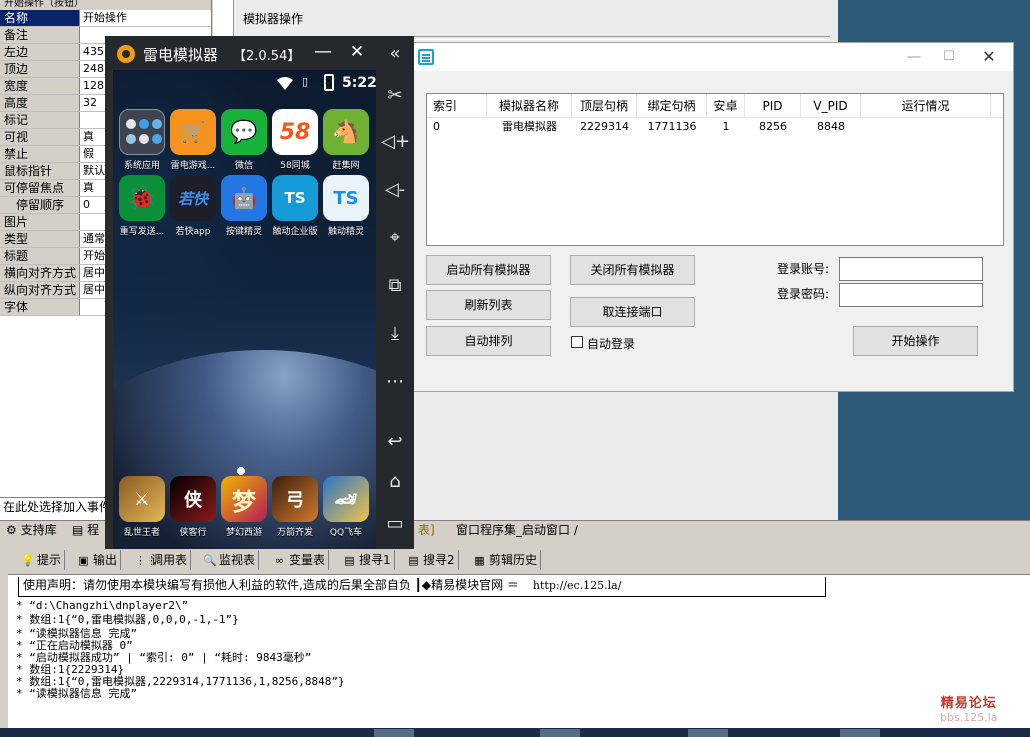 Image resolution: width=1030 pixels, height=737 pixels. Describe the element at coordinates (395, 238) in the screenshot. I see `location-icon: ⌖` at that location.